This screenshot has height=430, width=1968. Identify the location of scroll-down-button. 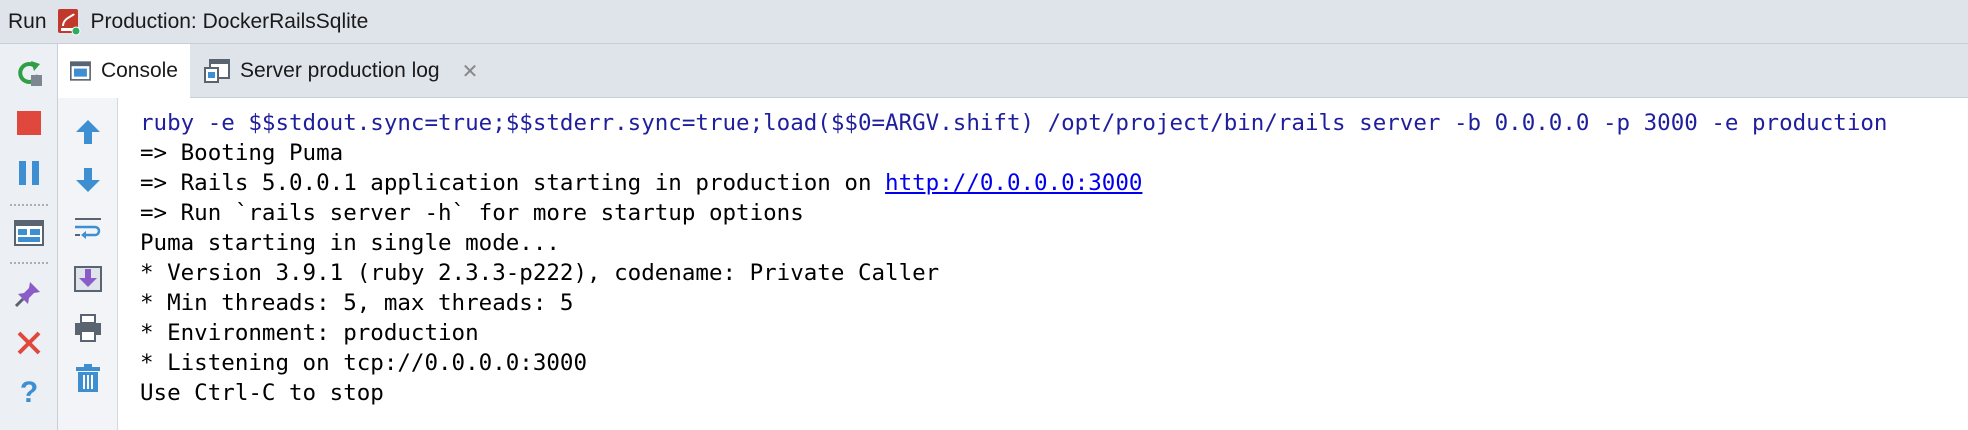
(88, 180).